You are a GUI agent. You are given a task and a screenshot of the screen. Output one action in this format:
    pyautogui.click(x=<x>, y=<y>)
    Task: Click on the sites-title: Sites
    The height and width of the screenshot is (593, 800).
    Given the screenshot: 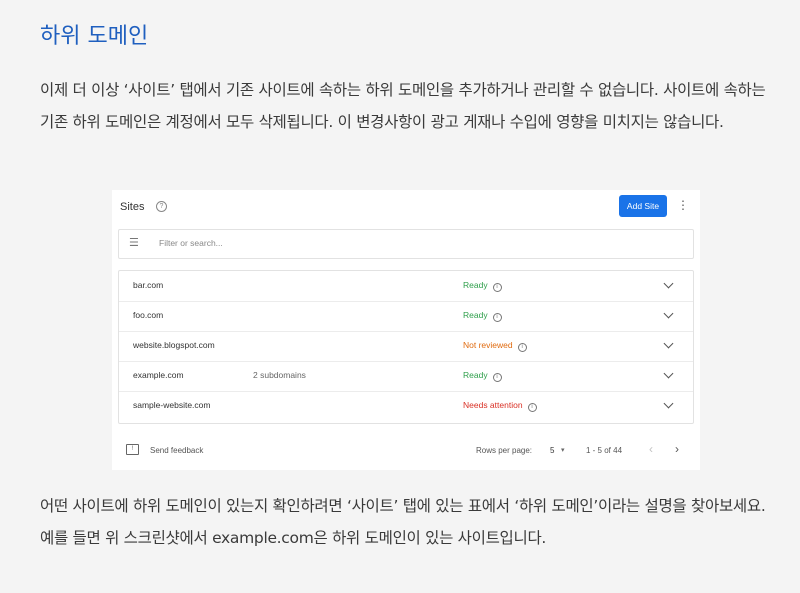 What is the action you would take?
    pyautogui.click(x=132, y=207)
    